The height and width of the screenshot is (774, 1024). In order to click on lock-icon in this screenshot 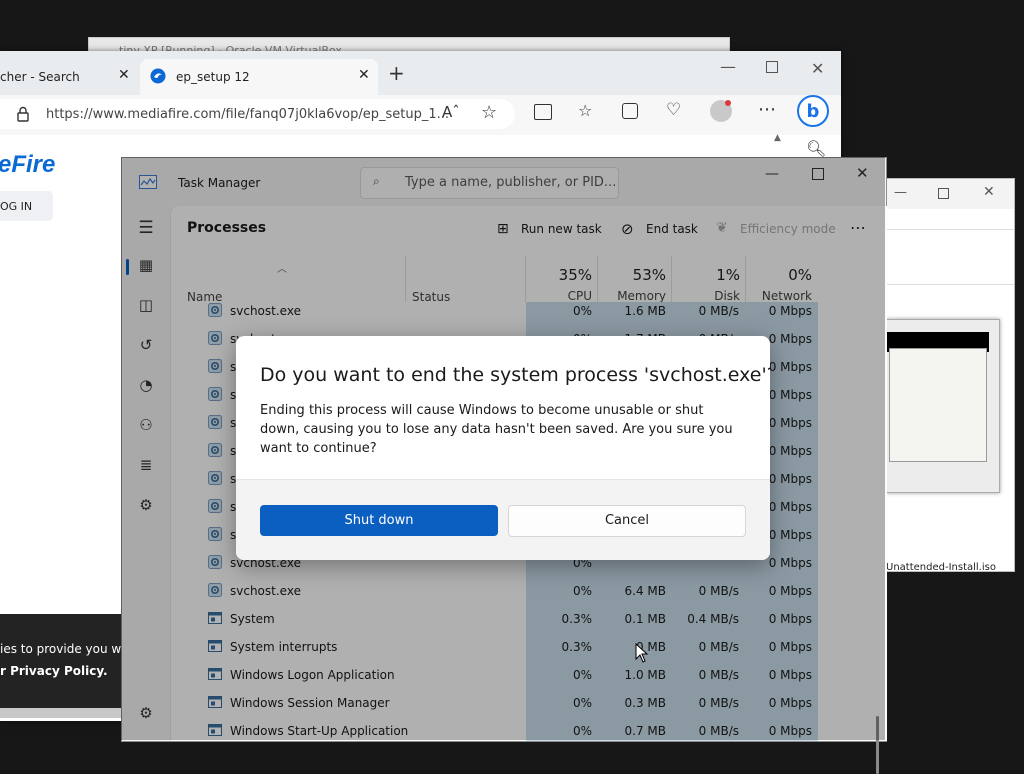, I will do `click(23, 114)`.